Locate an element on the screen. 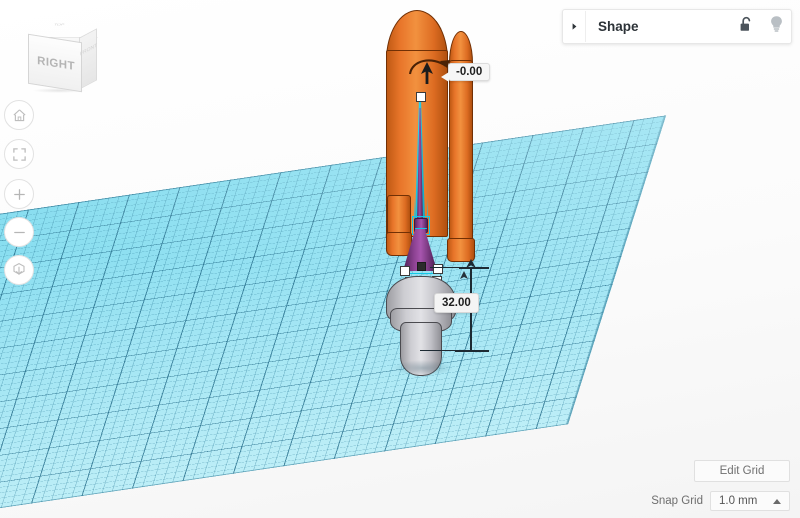  snap-grid-control: Snap Grid 1.0 mm is located at coordinates (720, 501).